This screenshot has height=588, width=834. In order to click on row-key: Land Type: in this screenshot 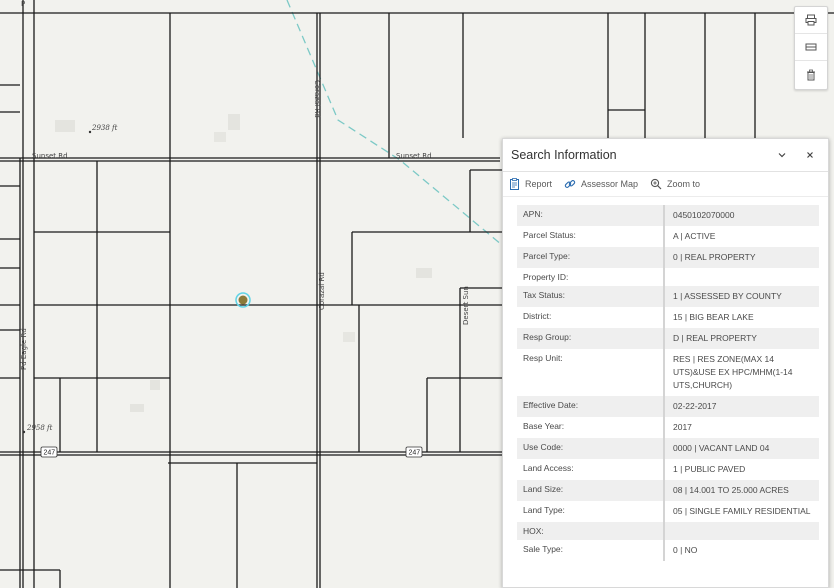, I will do `click(591, 511)`.